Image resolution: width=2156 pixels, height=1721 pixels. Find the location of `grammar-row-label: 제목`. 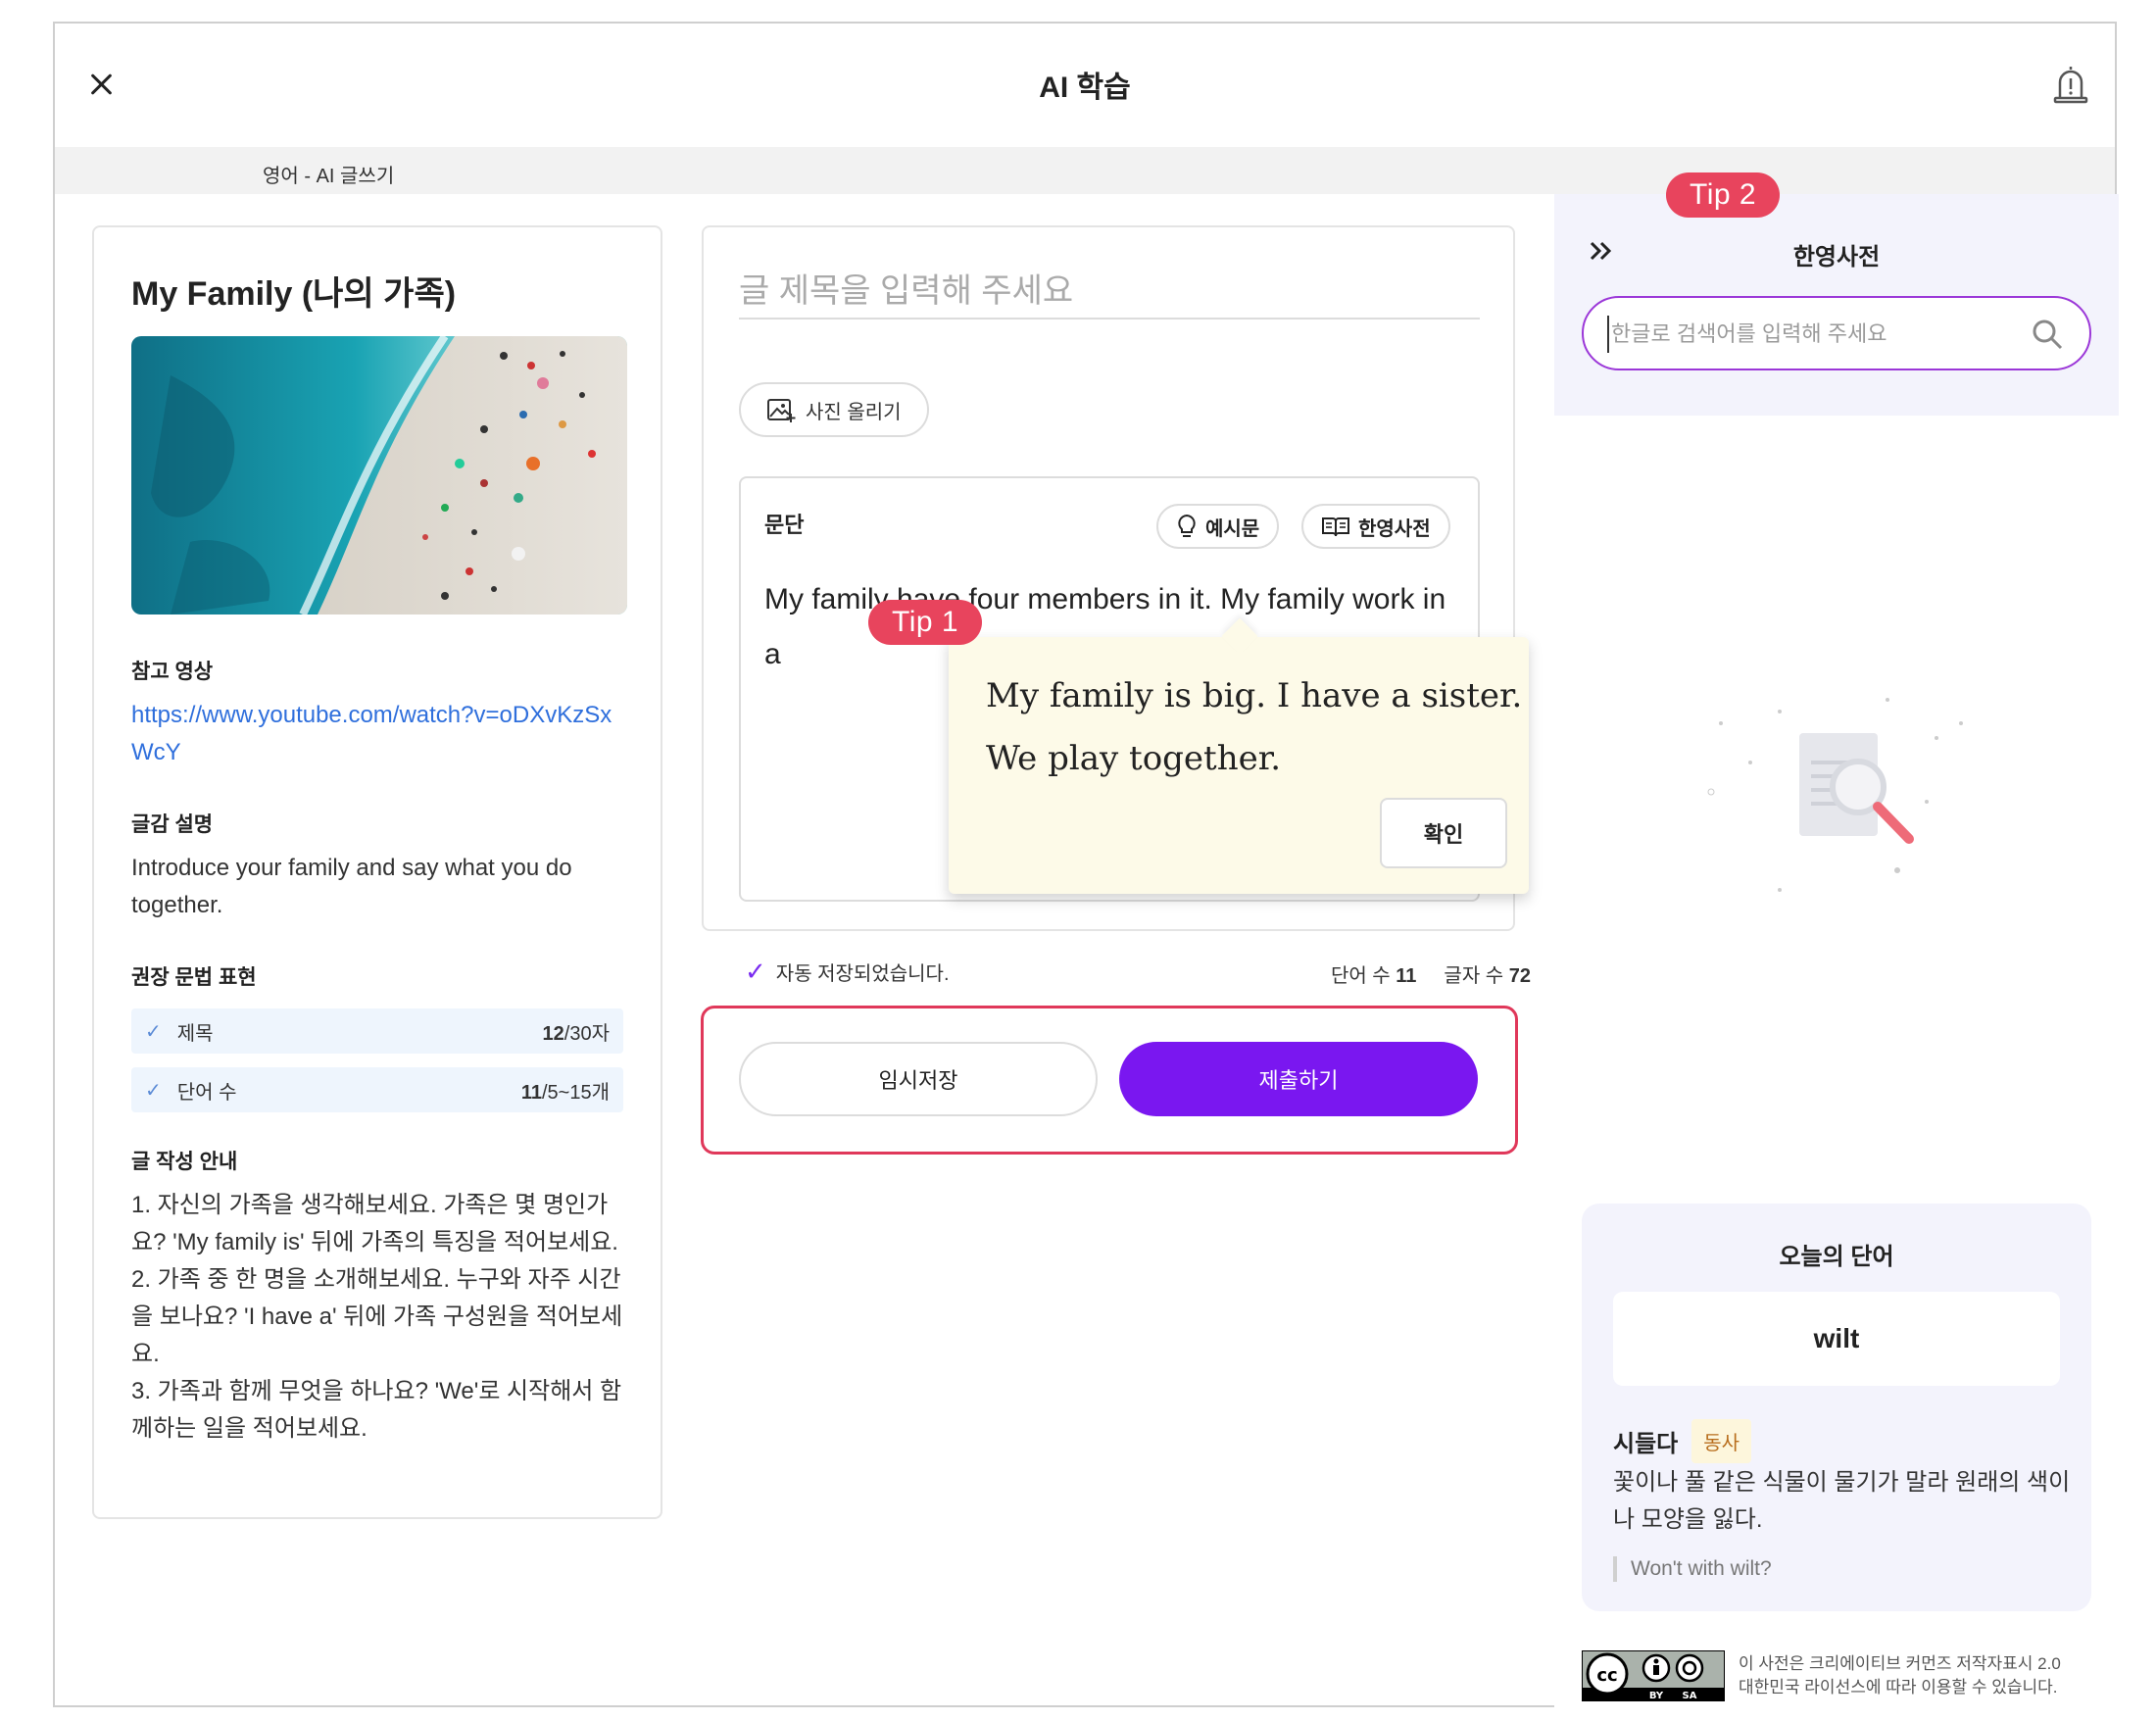

grammar-row-label: 제목 is located at coordinates (195, 1033).